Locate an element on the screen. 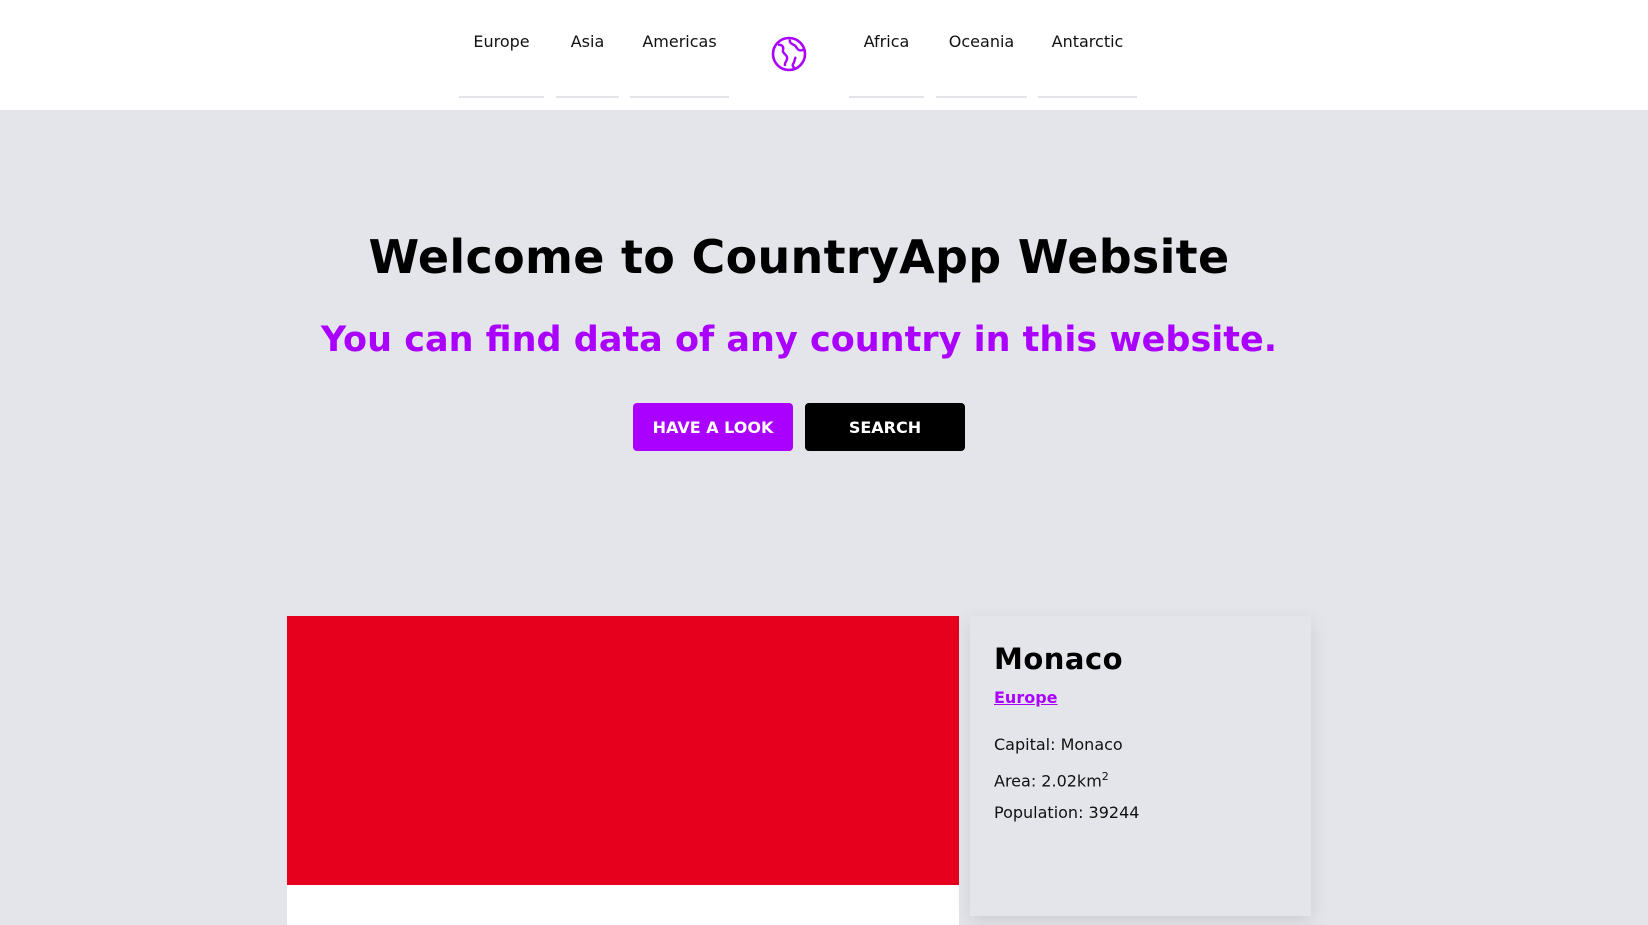  nav-link-oceania: Oceania is located at coordinates (981, 49).